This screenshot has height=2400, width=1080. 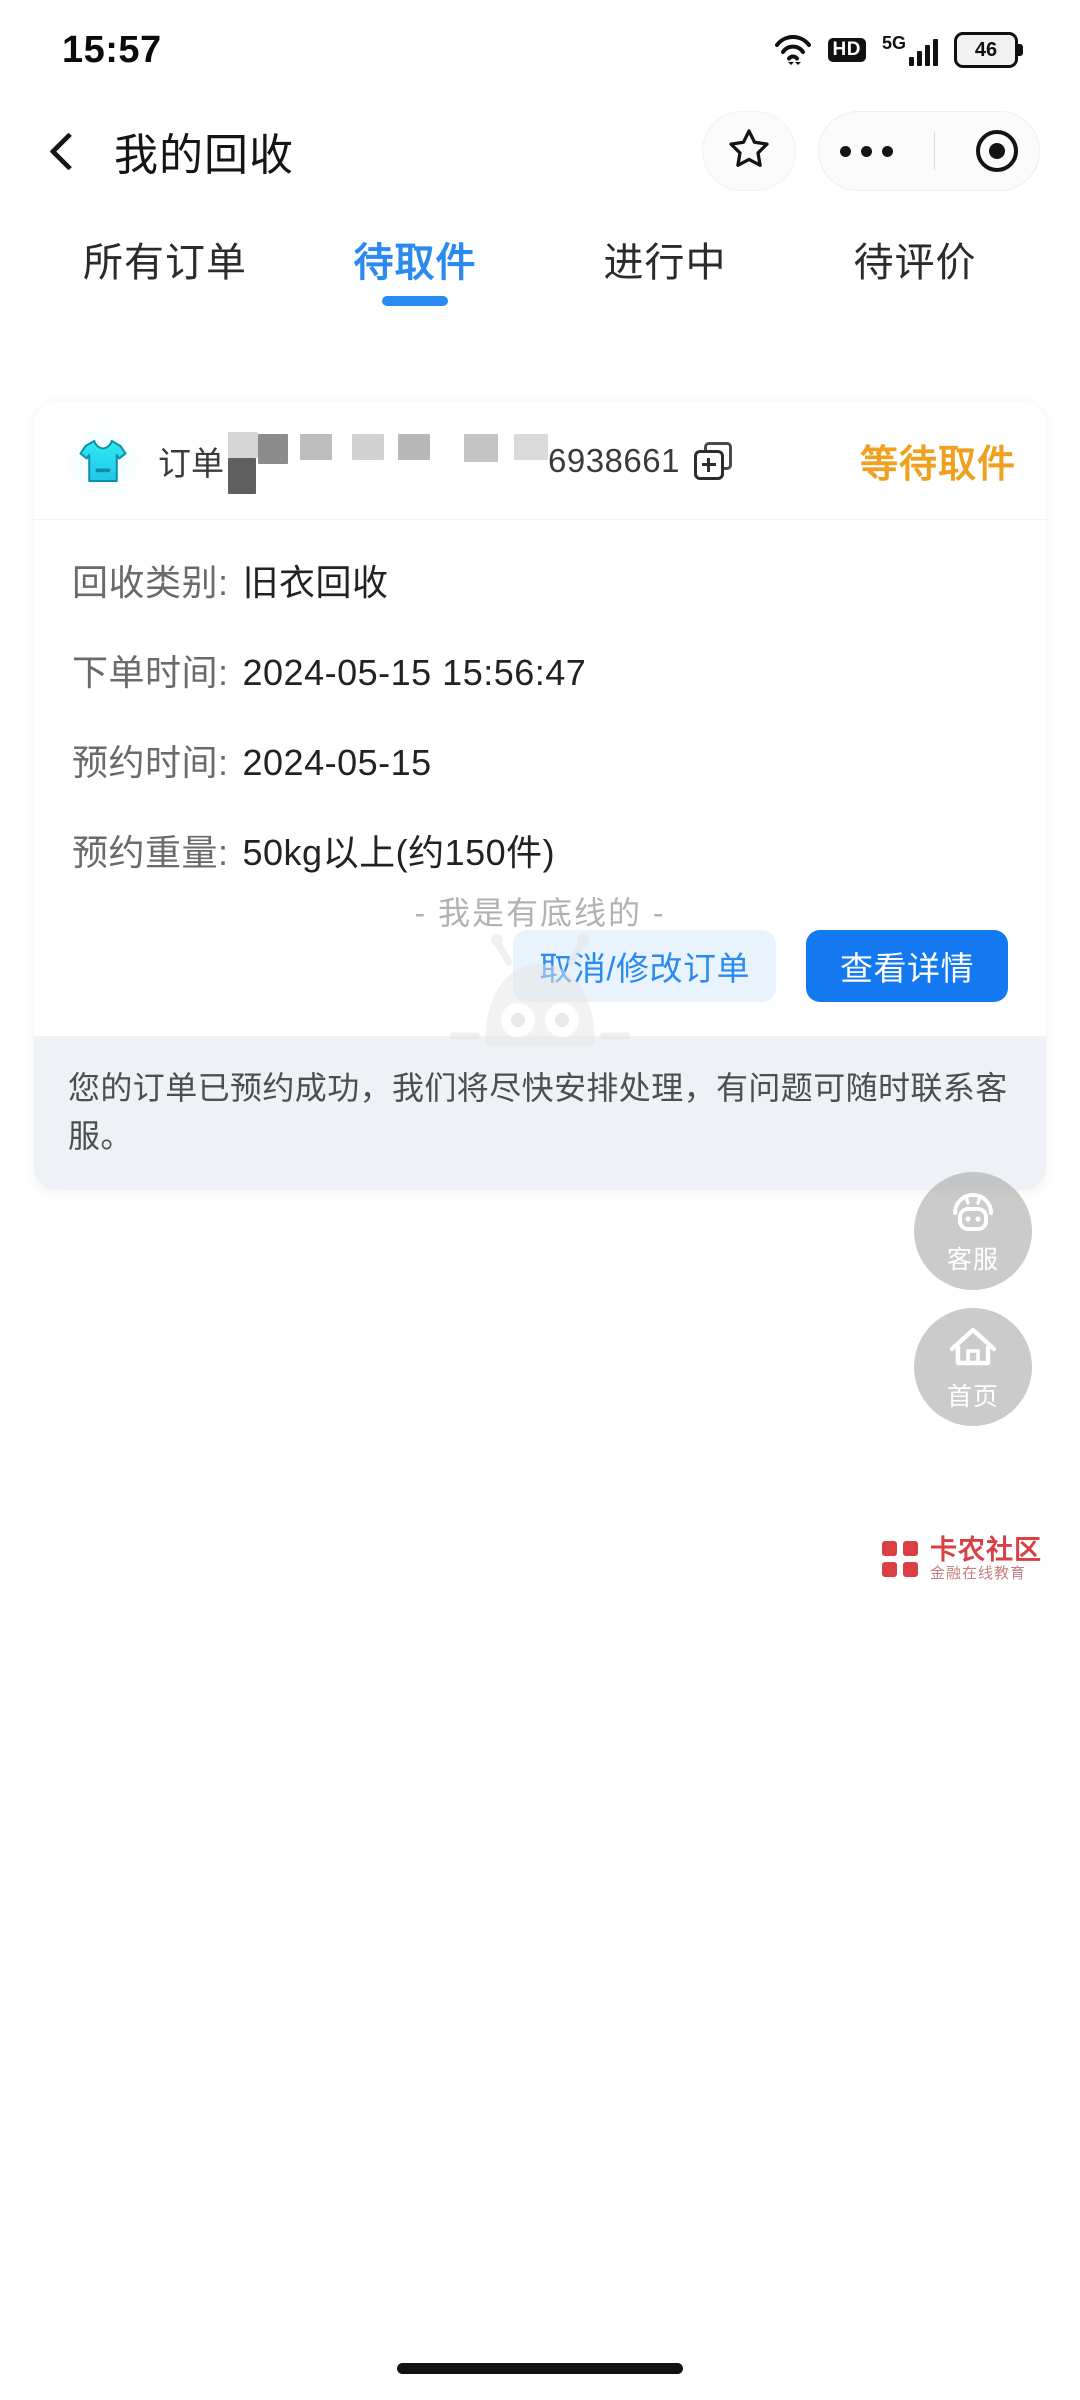 I want to click on battery-icon: 46, so click(x=988, y=50).